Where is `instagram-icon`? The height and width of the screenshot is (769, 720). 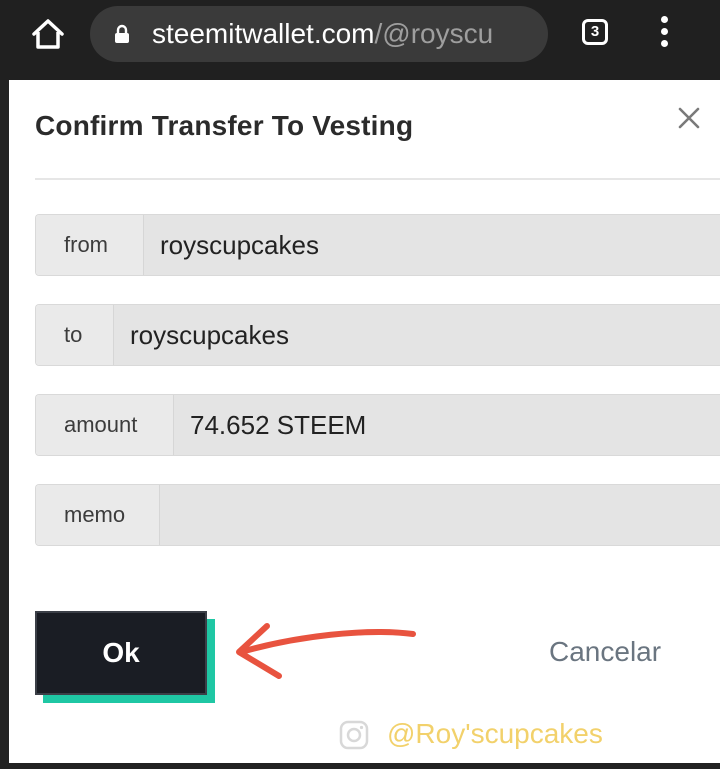
instagram-icon is located at coordinates (354, 735).